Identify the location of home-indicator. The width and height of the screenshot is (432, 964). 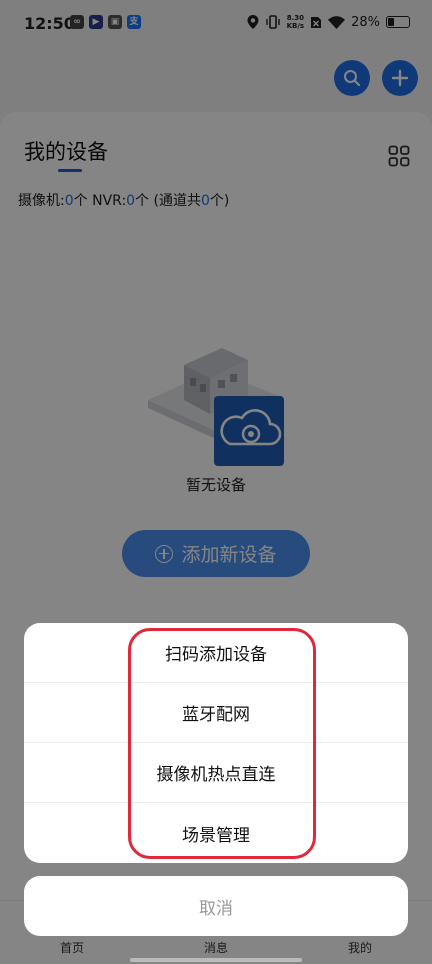
(216, 960).